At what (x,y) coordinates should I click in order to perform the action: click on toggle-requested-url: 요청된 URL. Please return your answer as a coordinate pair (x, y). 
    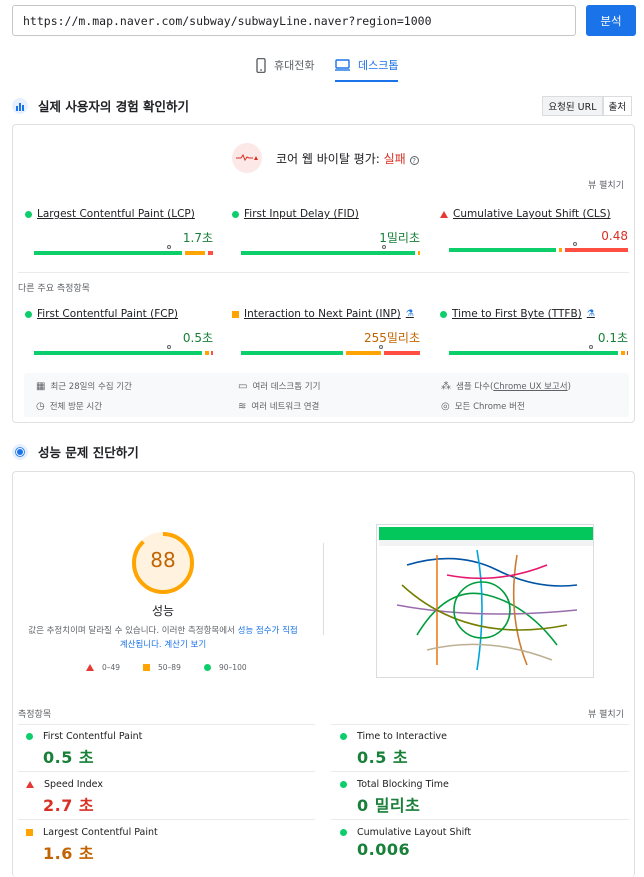
    Looking at the image, I should click on (572, 106).